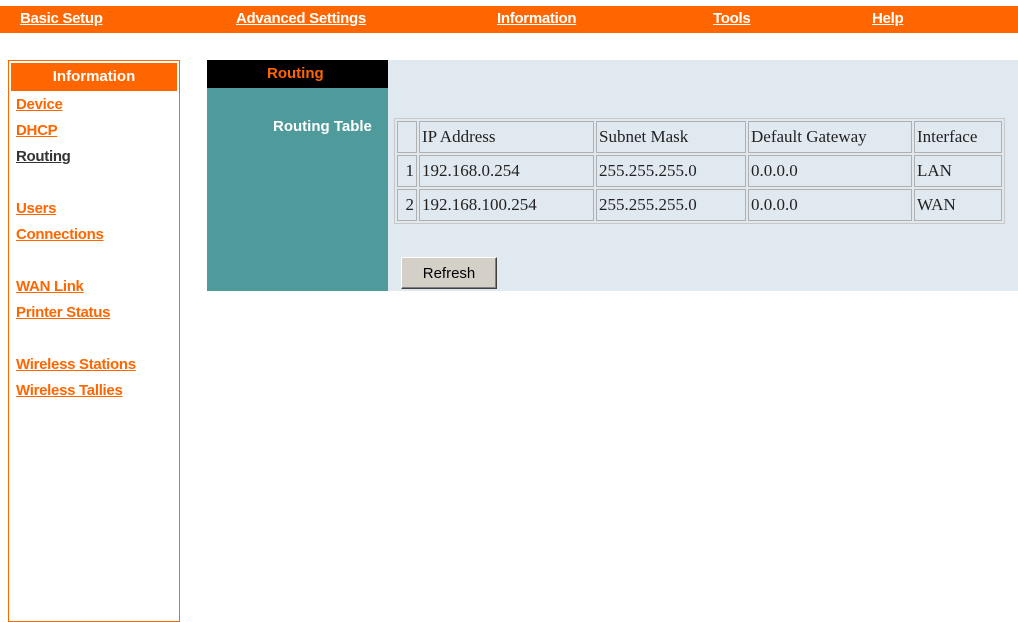 The height and width of the screenshot is (622, 1018). I want to click on sidebar-item-connections: Connections, so click(60, 234).